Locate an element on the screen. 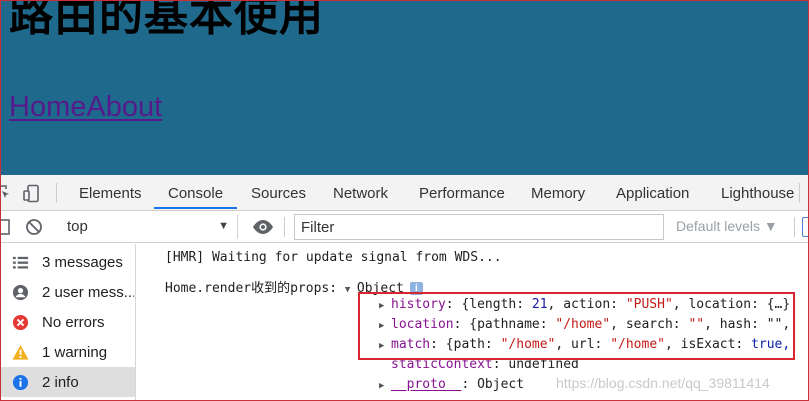  sidebar-item-label: 3 messages is located at coordinates (82, 262).